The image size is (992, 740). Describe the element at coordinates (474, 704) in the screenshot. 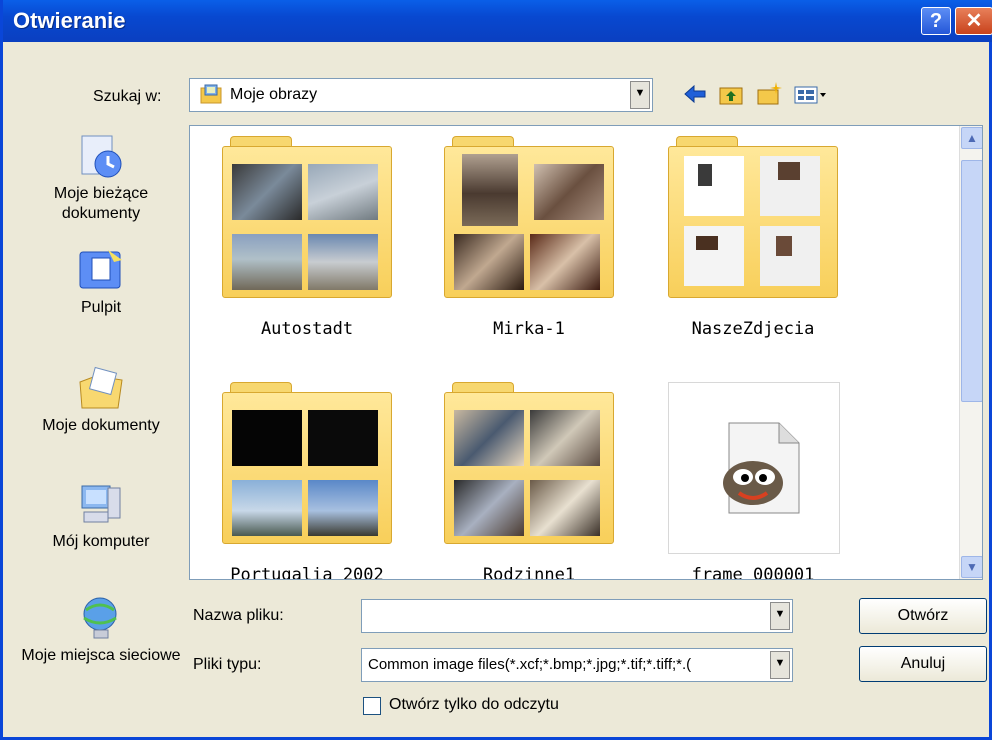

I see `readonly-label: Otwórz tylko do odczytu` at that location.